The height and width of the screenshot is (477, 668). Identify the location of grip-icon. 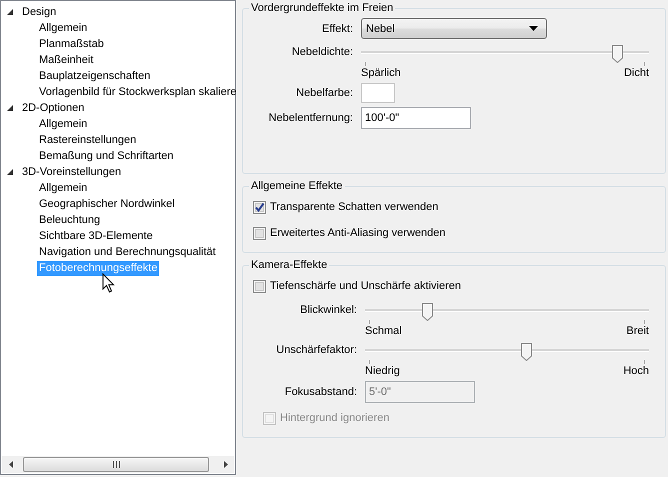
(116, 464).